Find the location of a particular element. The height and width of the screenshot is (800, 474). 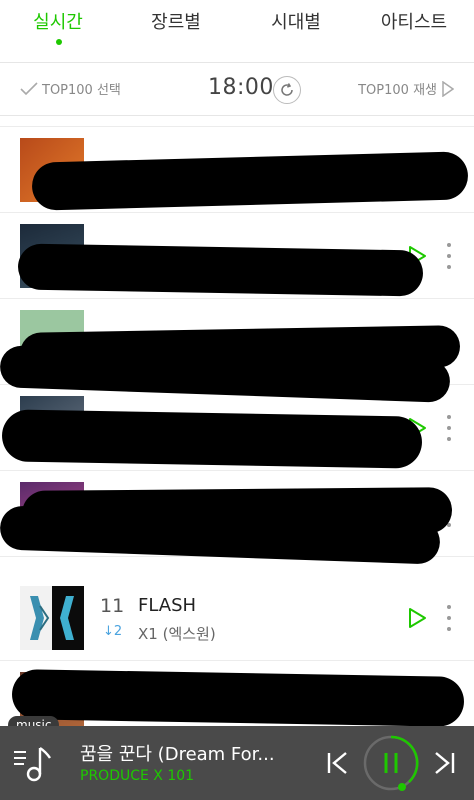

play-triangle-icon is located at coordinates (448, 88).